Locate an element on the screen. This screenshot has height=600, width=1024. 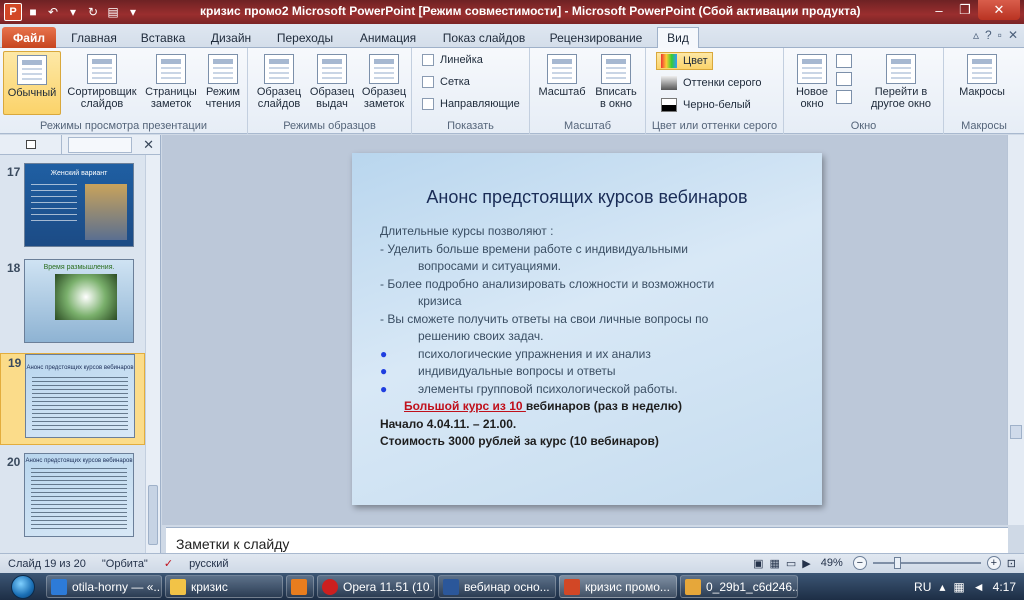
zoom-in-button: + is located at coordinates (993, 563).